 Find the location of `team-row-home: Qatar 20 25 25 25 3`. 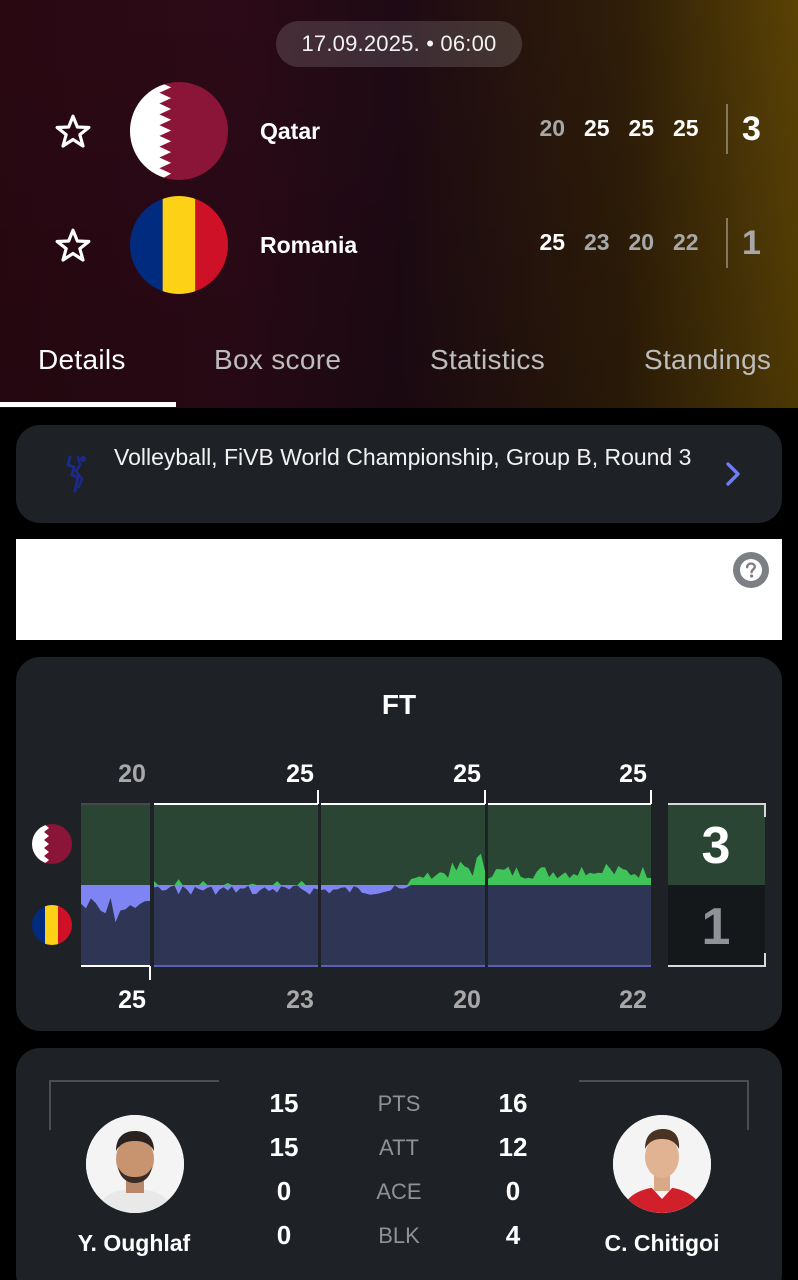

team-row-home: Qatar 20 25 25 25 3 is located at coordinates (399, 132).